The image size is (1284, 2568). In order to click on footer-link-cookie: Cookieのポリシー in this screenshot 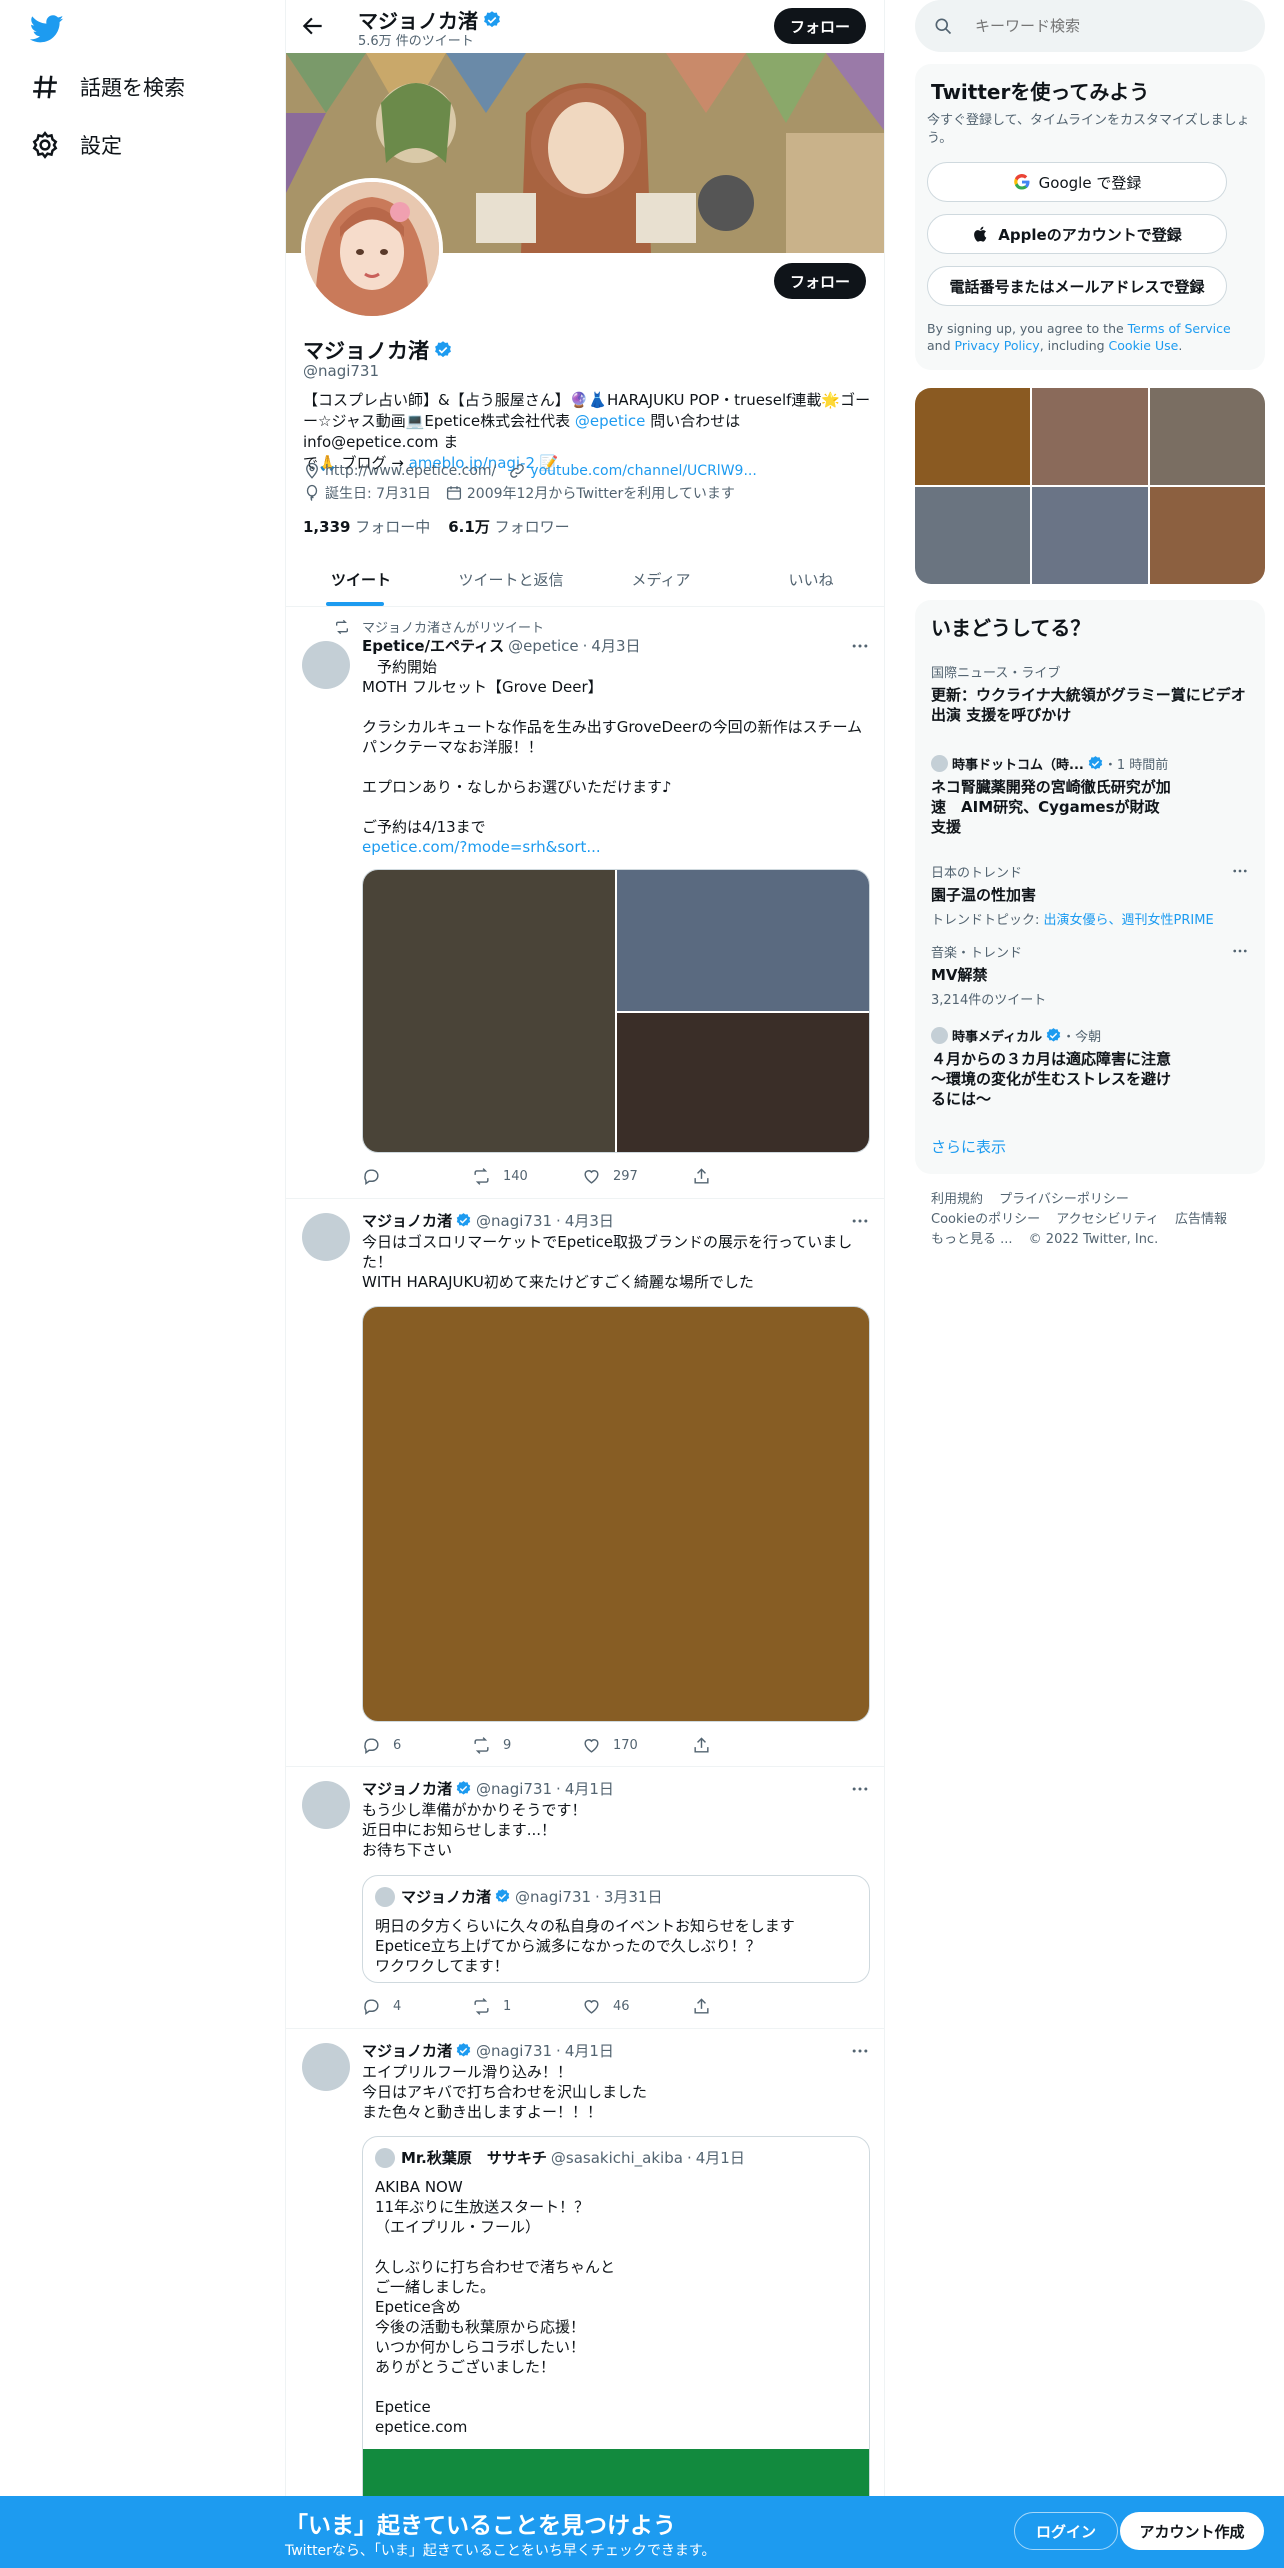, I will do `click(985, 1219)`.